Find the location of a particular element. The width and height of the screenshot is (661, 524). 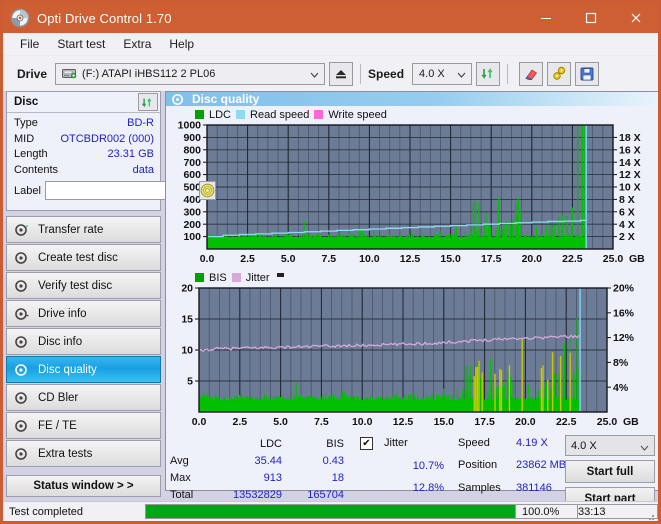

svg-text: 6 X is located at coordinates (627, 212).